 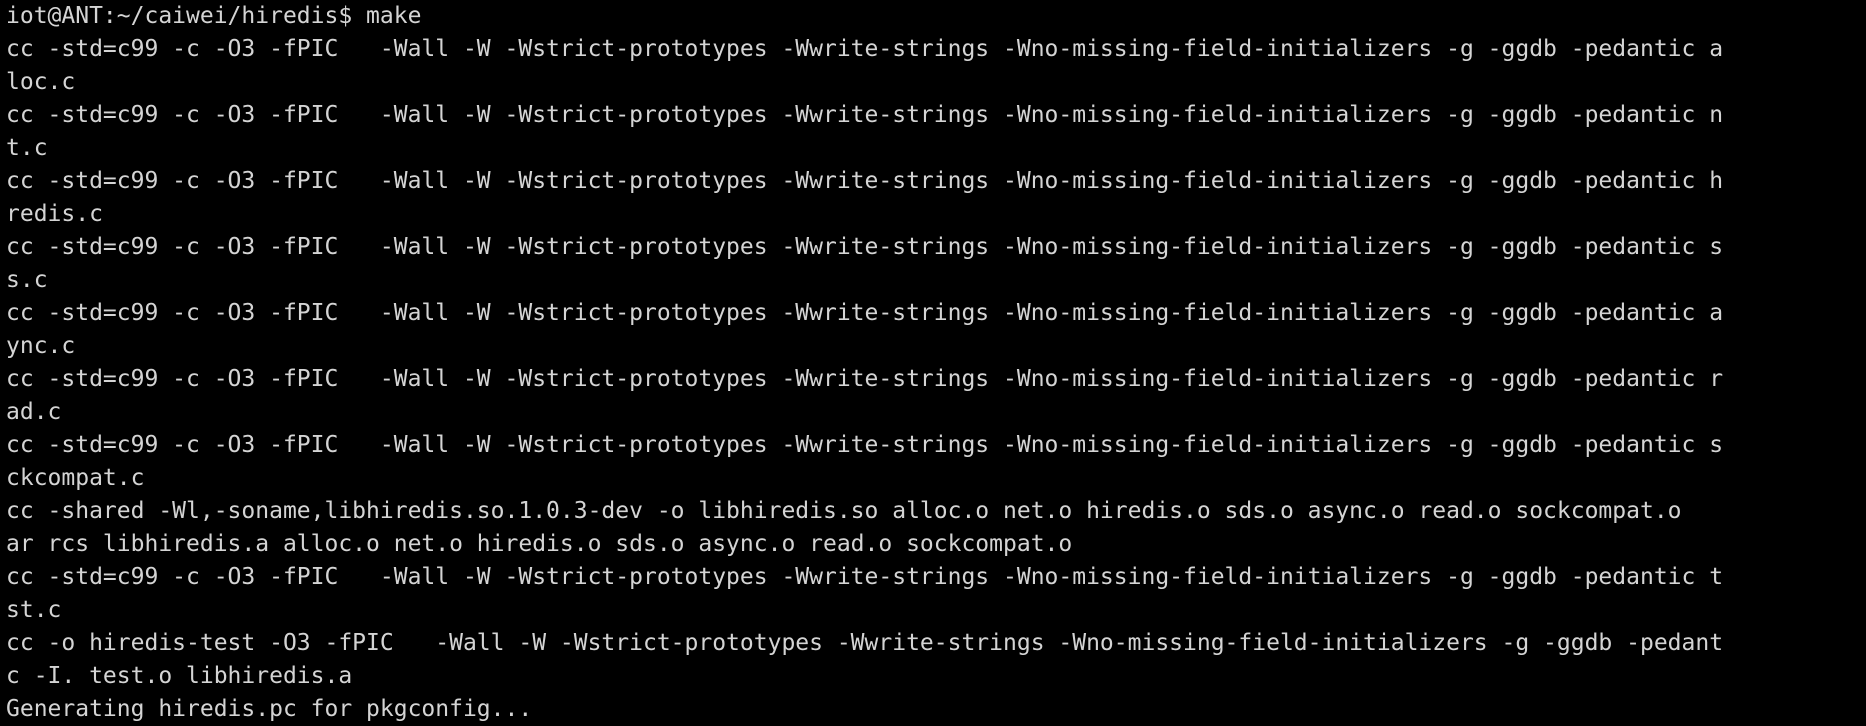 I want to click on terminal-line-prompt: iot@ANT:~/caiwei/hiredis$ make, so click(x=214, y=16).